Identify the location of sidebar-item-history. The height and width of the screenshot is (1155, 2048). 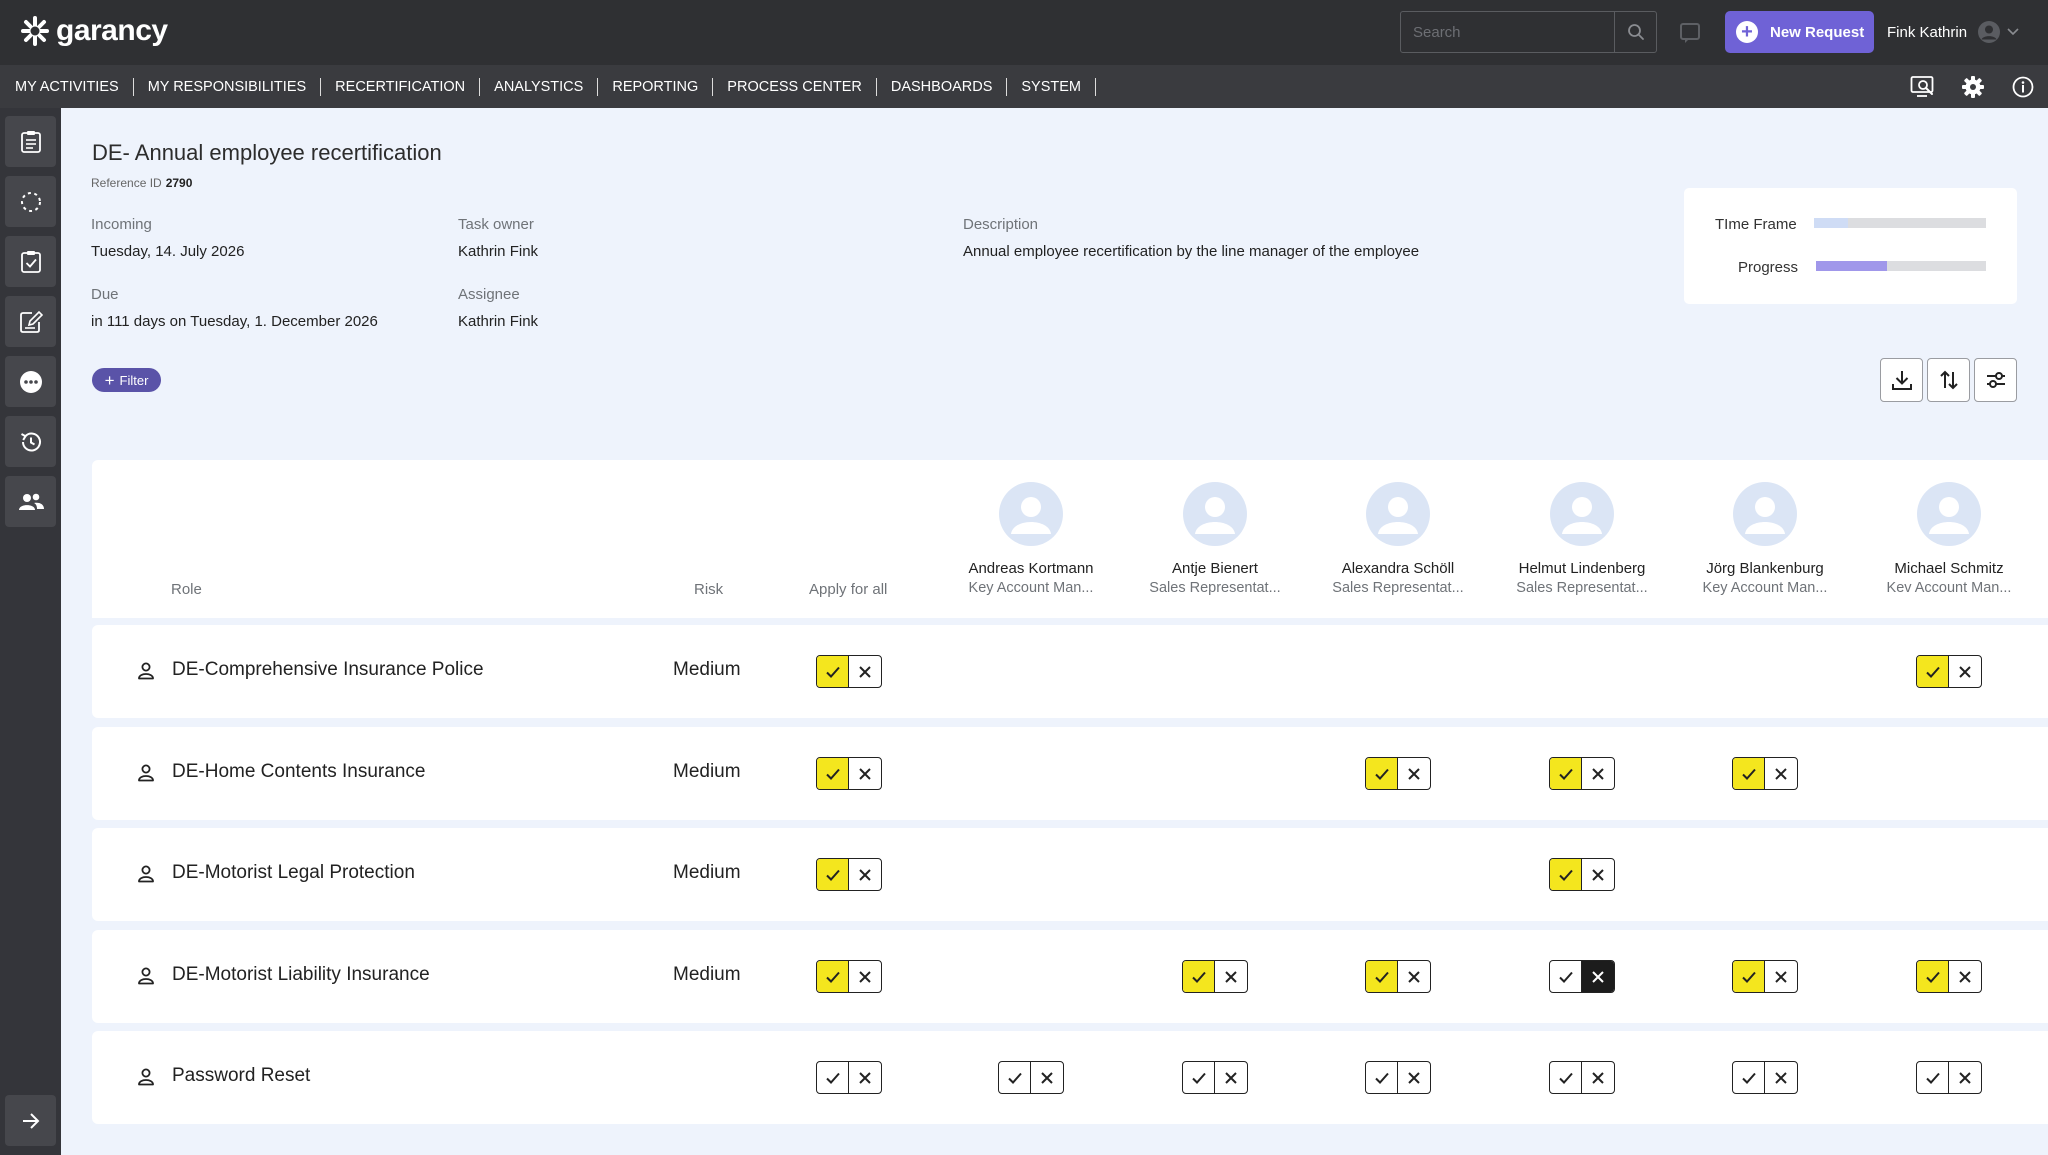
(30, 441).